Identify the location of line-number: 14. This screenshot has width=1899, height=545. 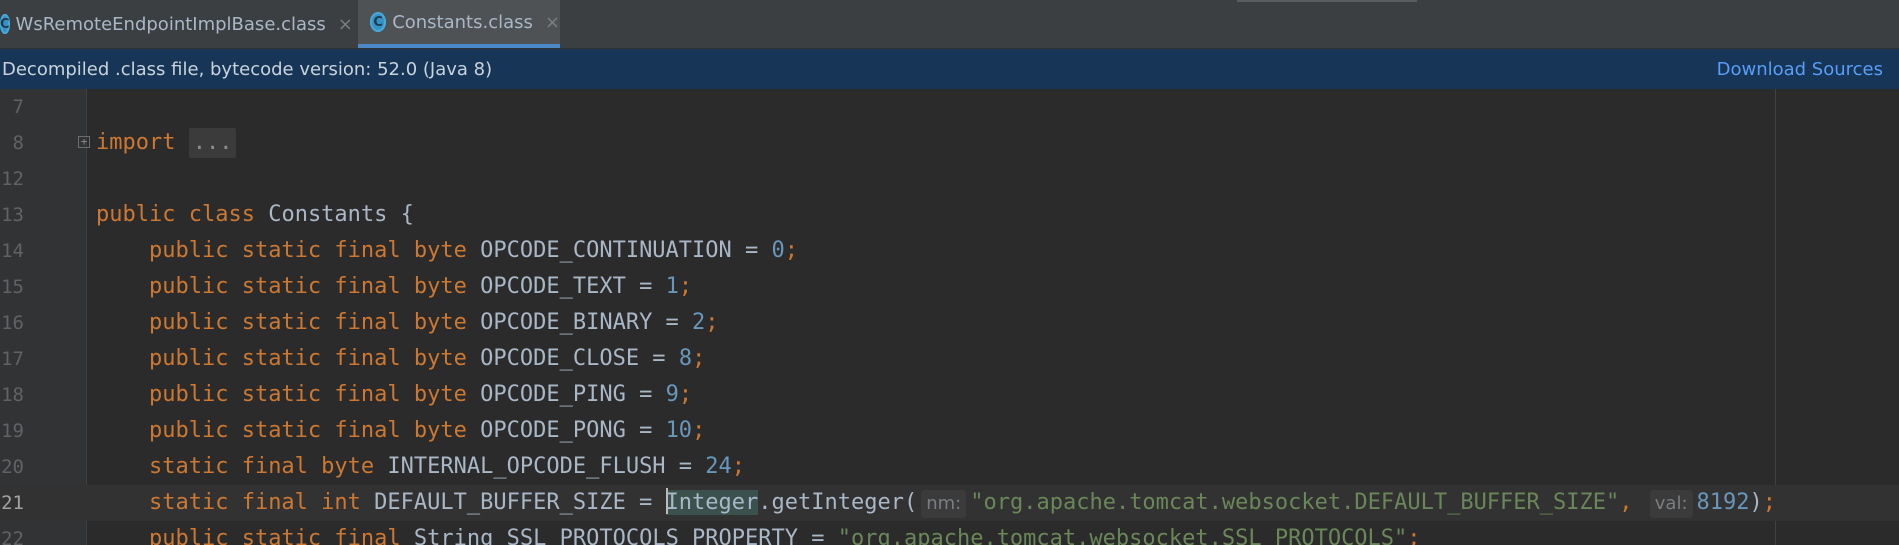
(12, 251).